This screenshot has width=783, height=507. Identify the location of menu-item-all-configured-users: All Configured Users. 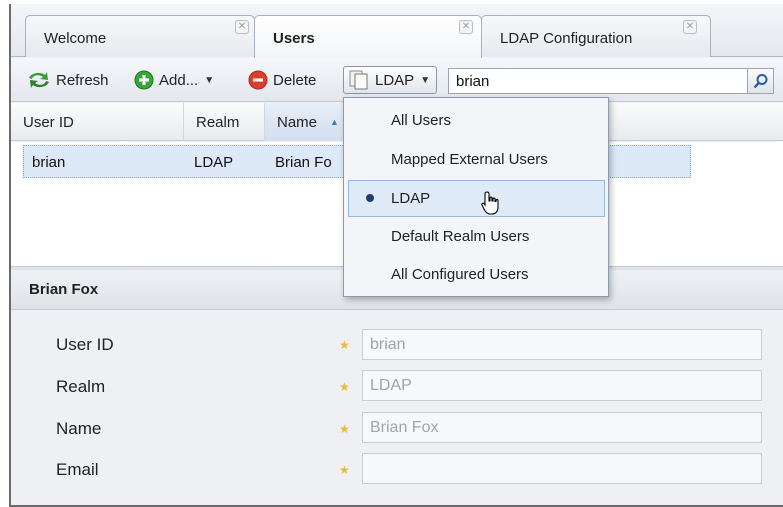
(476, 275).